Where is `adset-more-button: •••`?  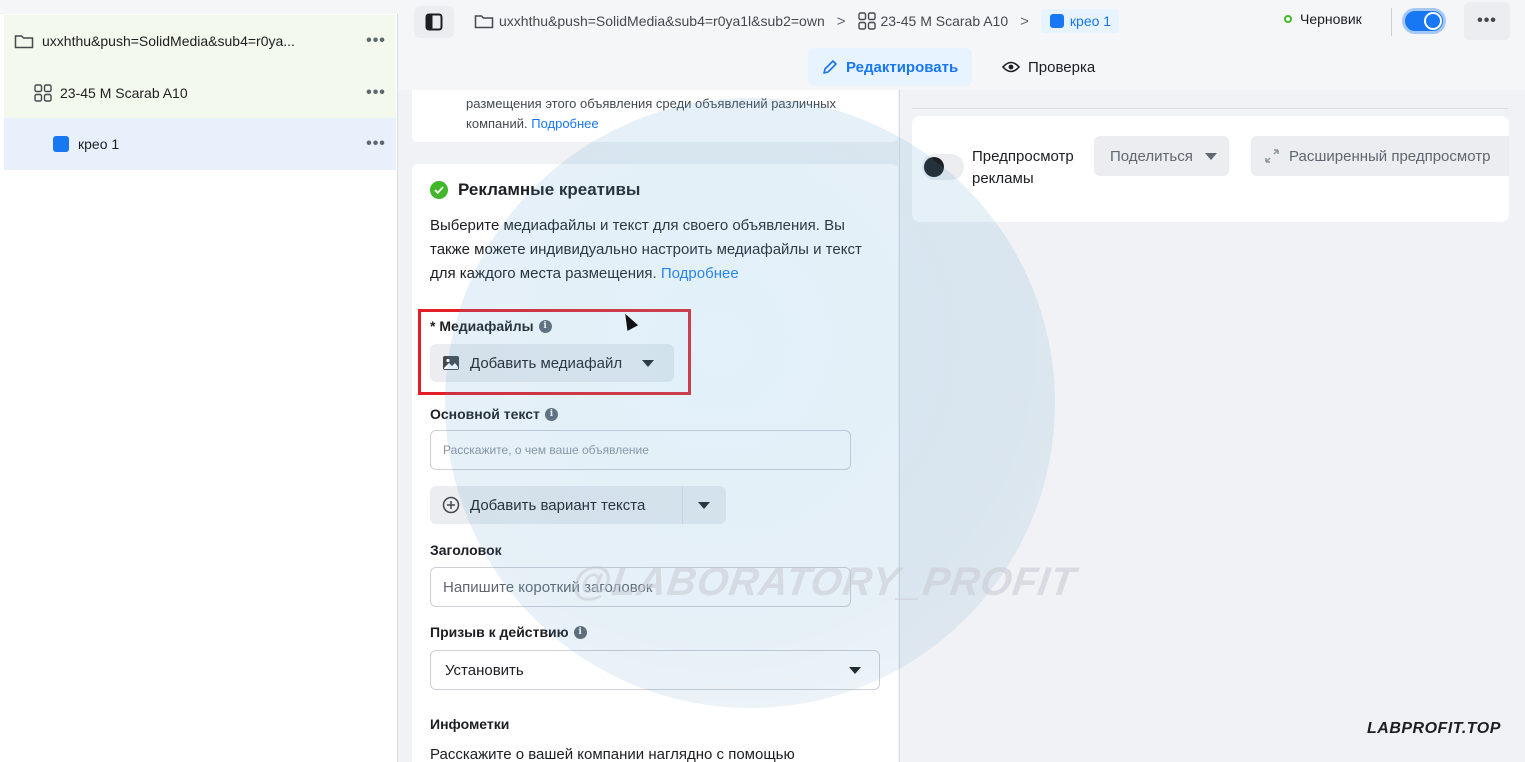 adset-more-button: ••• is located at coordinates (376, 93).